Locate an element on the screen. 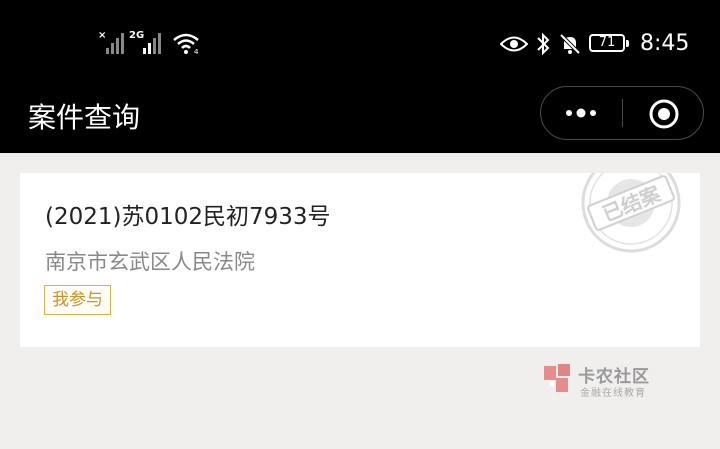 The image size is (720, 449). role-tag: 我参与 is located at coordinates (77, 300).